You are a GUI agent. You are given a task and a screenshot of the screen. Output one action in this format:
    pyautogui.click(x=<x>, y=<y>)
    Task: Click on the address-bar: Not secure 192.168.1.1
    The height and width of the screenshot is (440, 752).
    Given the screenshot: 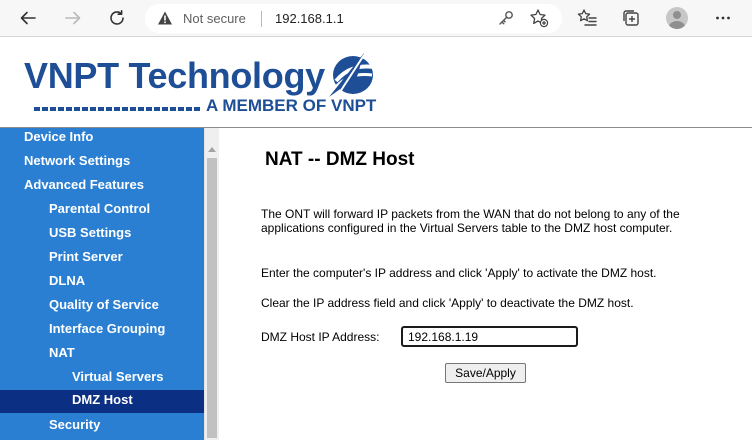 What is the action you would take?
    pyautogui.click(x=353, y=18)
    